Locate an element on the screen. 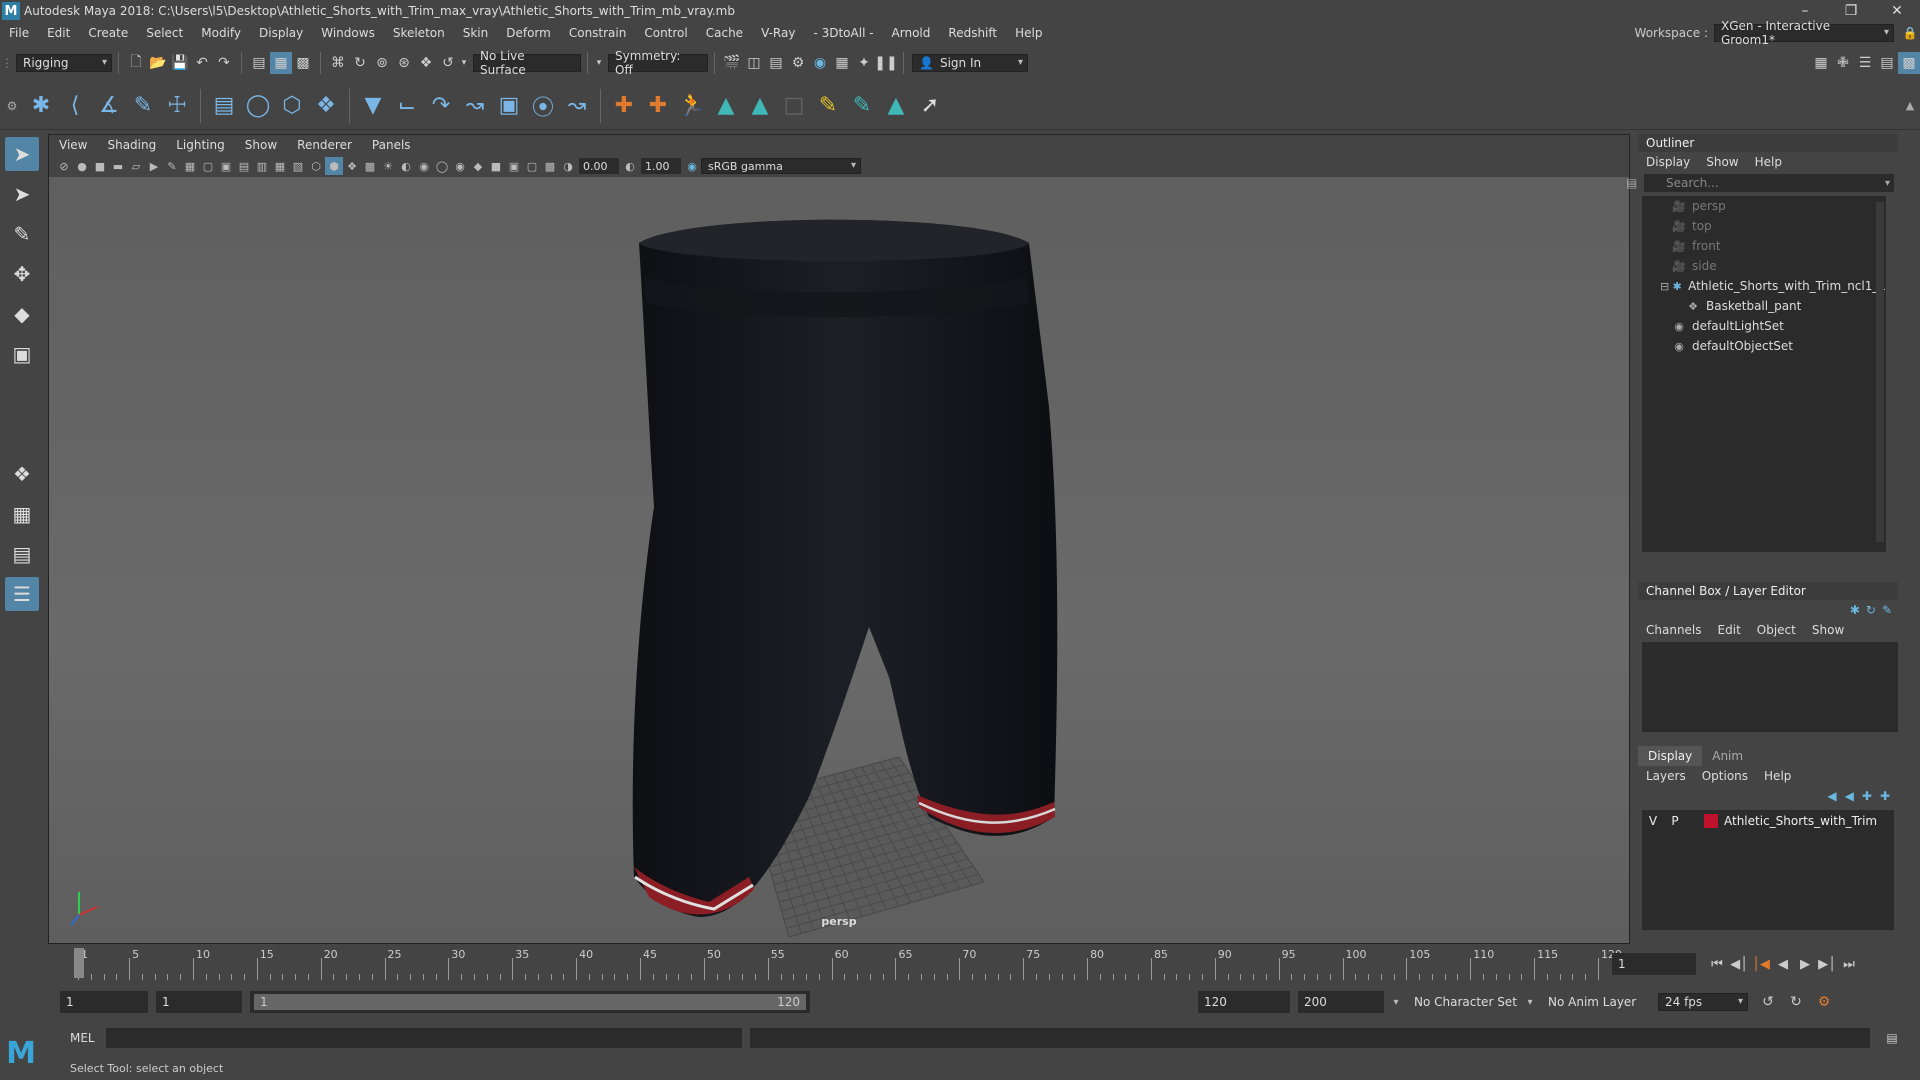 The width and height of the screenshot is (1920, 1080). chevron-down-icon: ▾ is located at coordinates (1396, 1002).